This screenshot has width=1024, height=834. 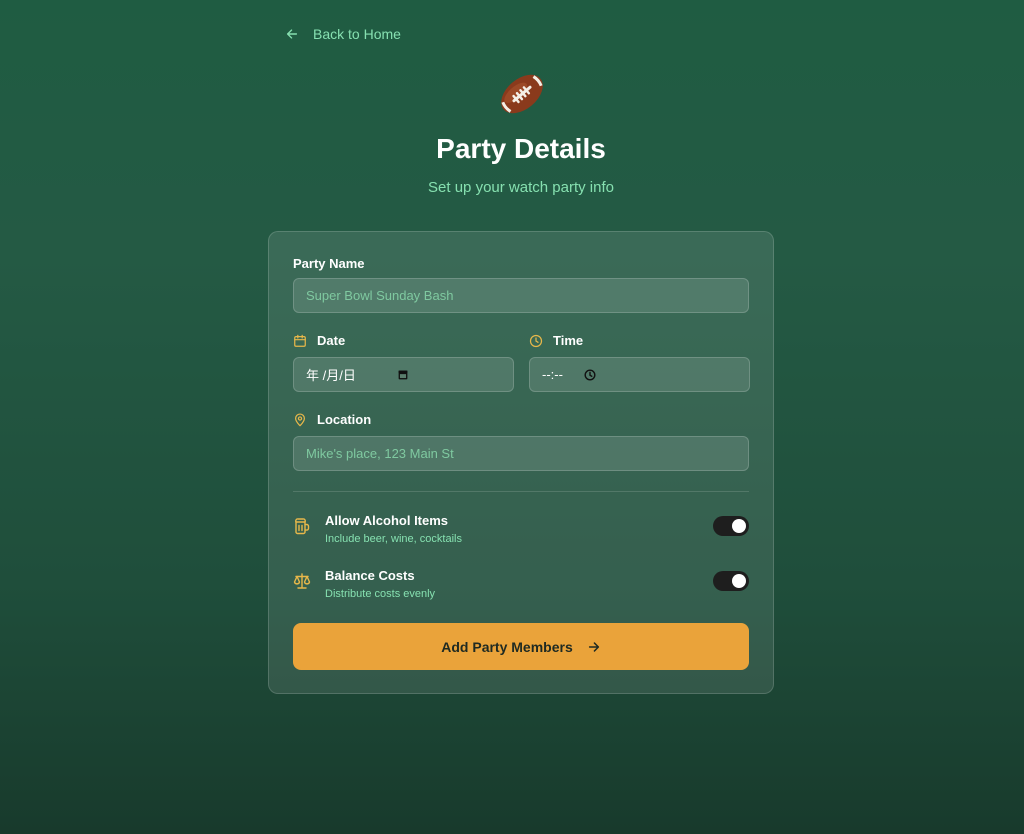 I want to click on alcohol-toggle-description: Include beer, wine, cocktails, so click(x=393, y=539).